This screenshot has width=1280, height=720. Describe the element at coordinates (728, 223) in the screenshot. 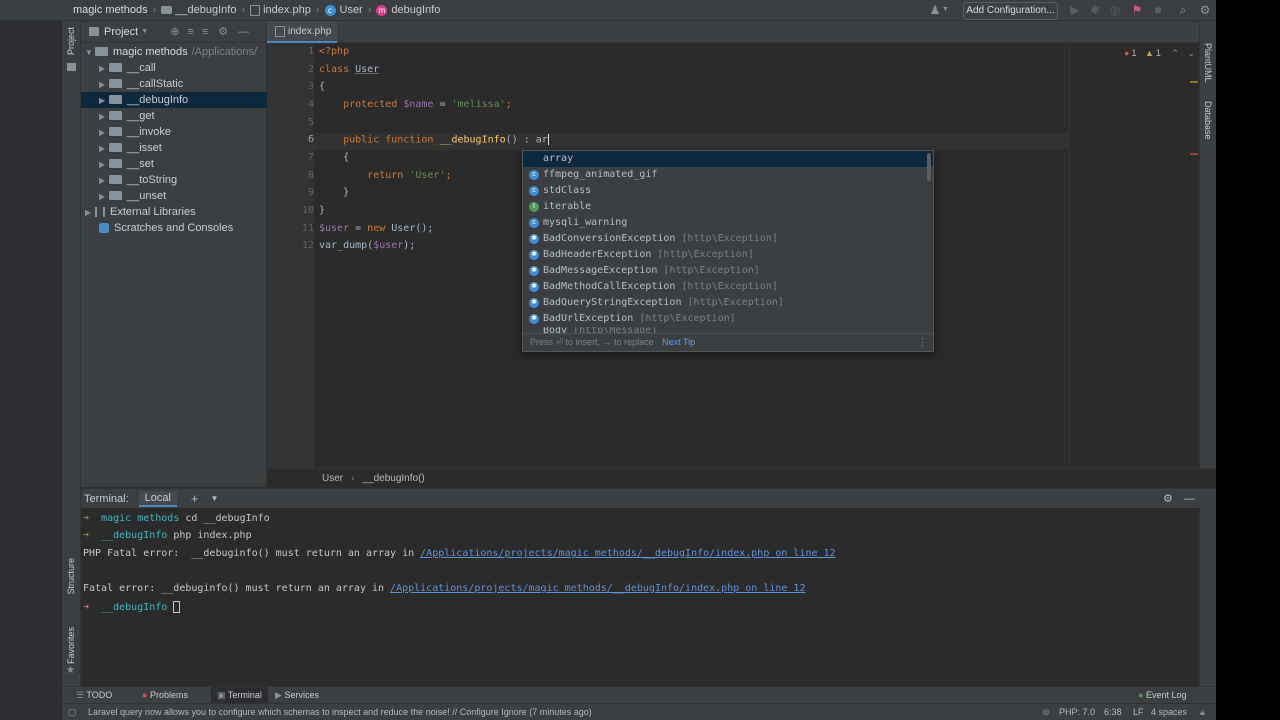

I see `completion-item: c mysqli_warning` at that location.